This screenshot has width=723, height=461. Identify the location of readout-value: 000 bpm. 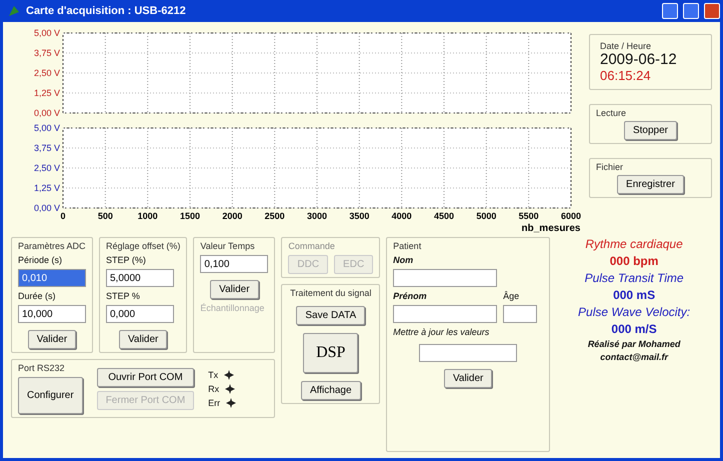
(634, 261).